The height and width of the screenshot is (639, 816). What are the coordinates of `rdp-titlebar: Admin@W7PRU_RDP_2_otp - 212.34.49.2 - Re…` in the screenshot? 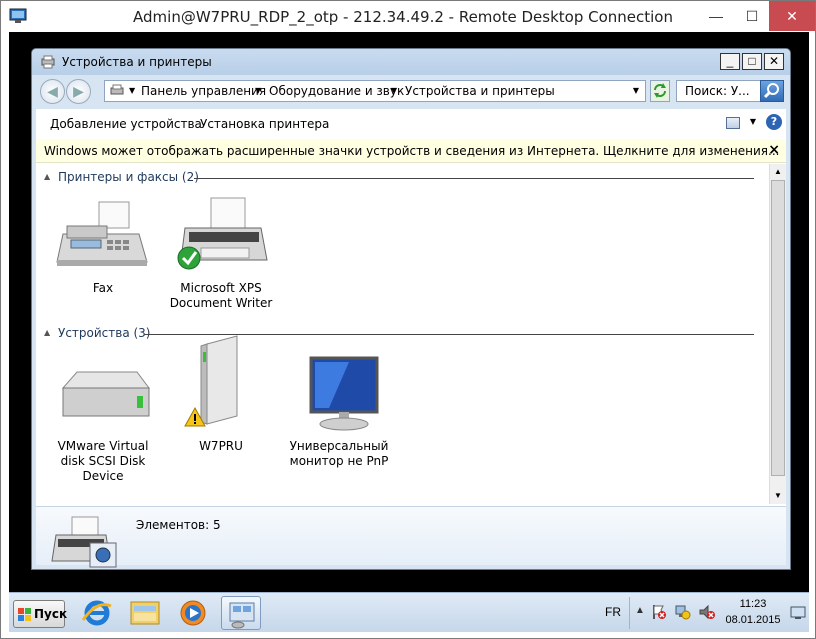 It's located at (408, 16).